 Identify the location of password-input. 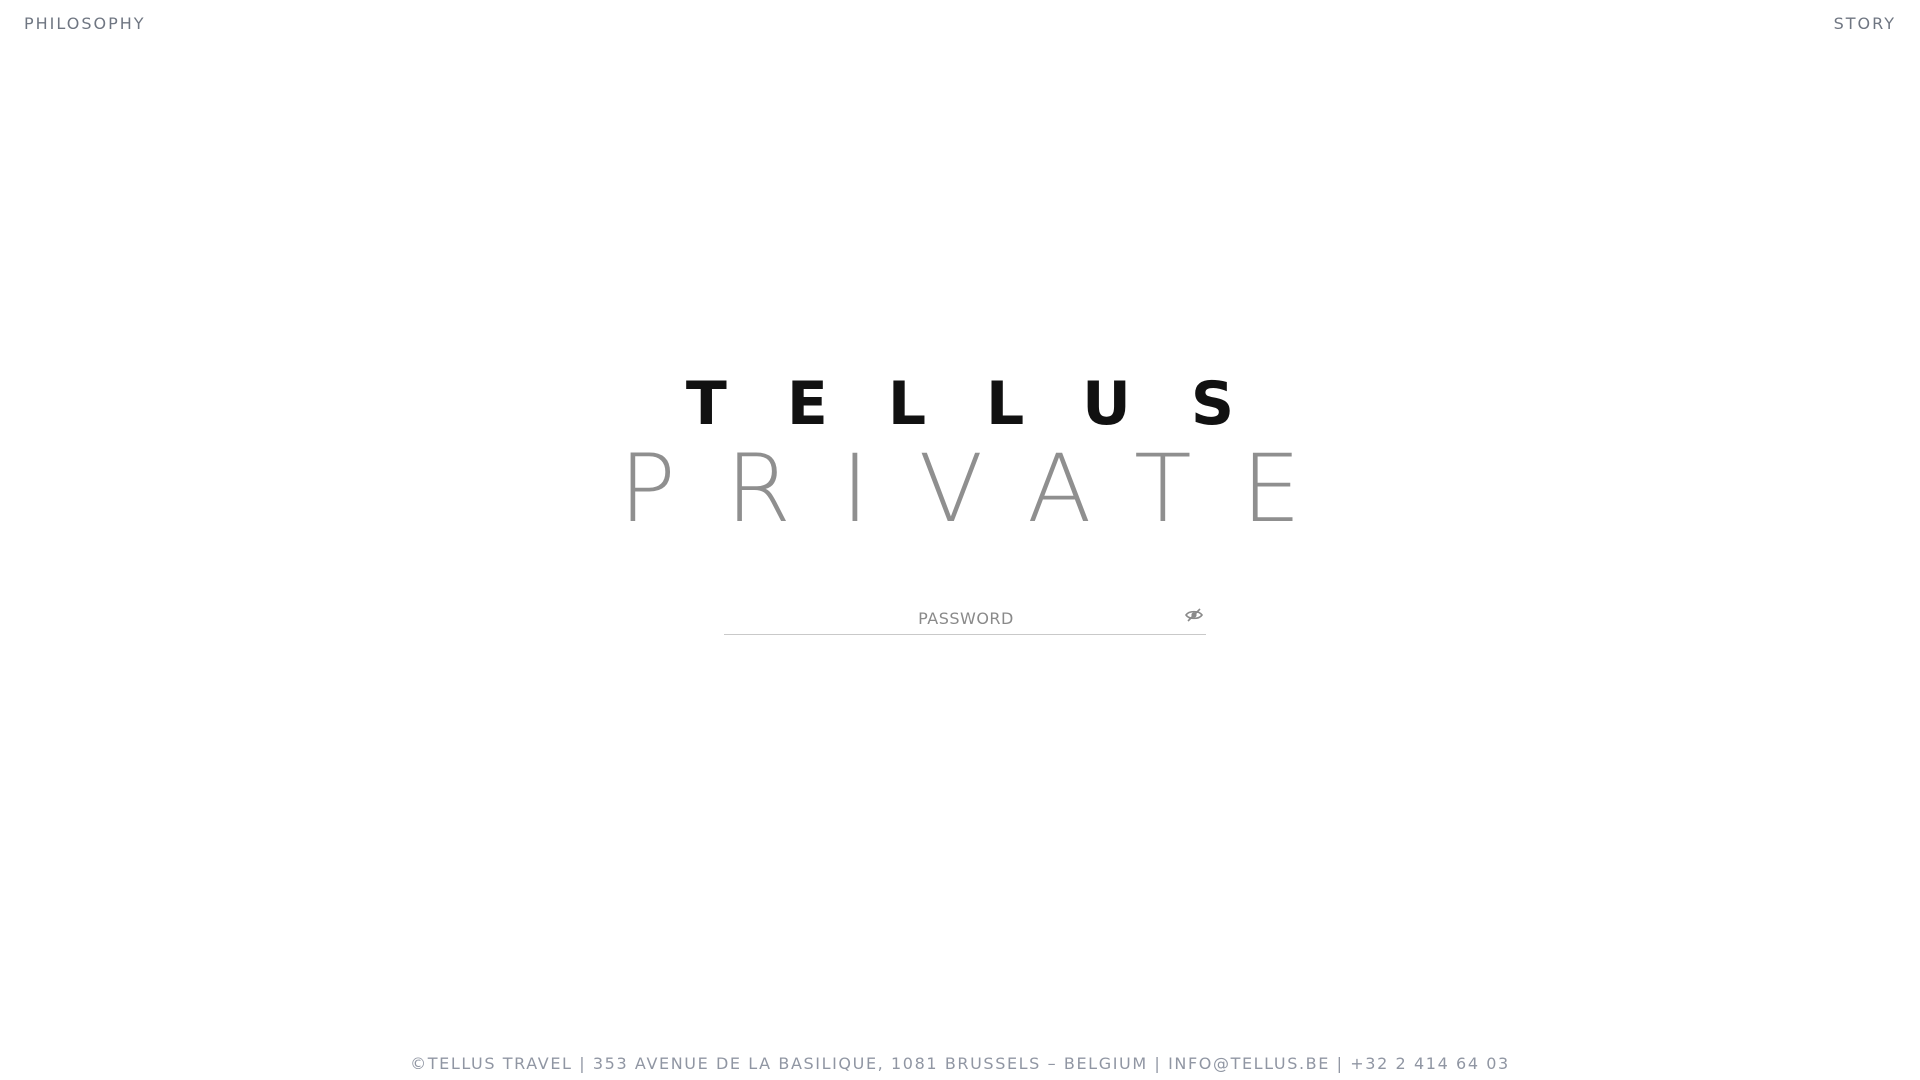
(966, 618).